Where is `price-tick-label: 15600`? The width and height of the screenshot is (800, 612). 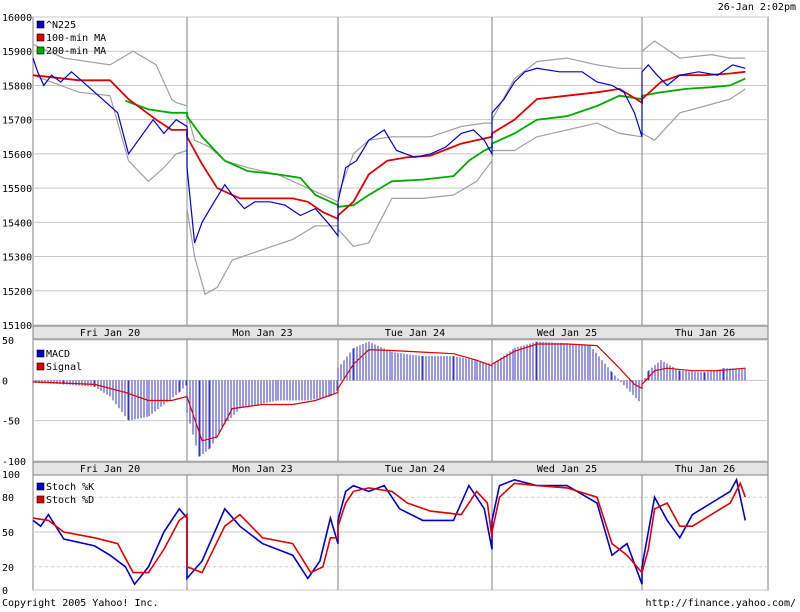 price-tick-label: 15600 is located at coordinates (17, 155).